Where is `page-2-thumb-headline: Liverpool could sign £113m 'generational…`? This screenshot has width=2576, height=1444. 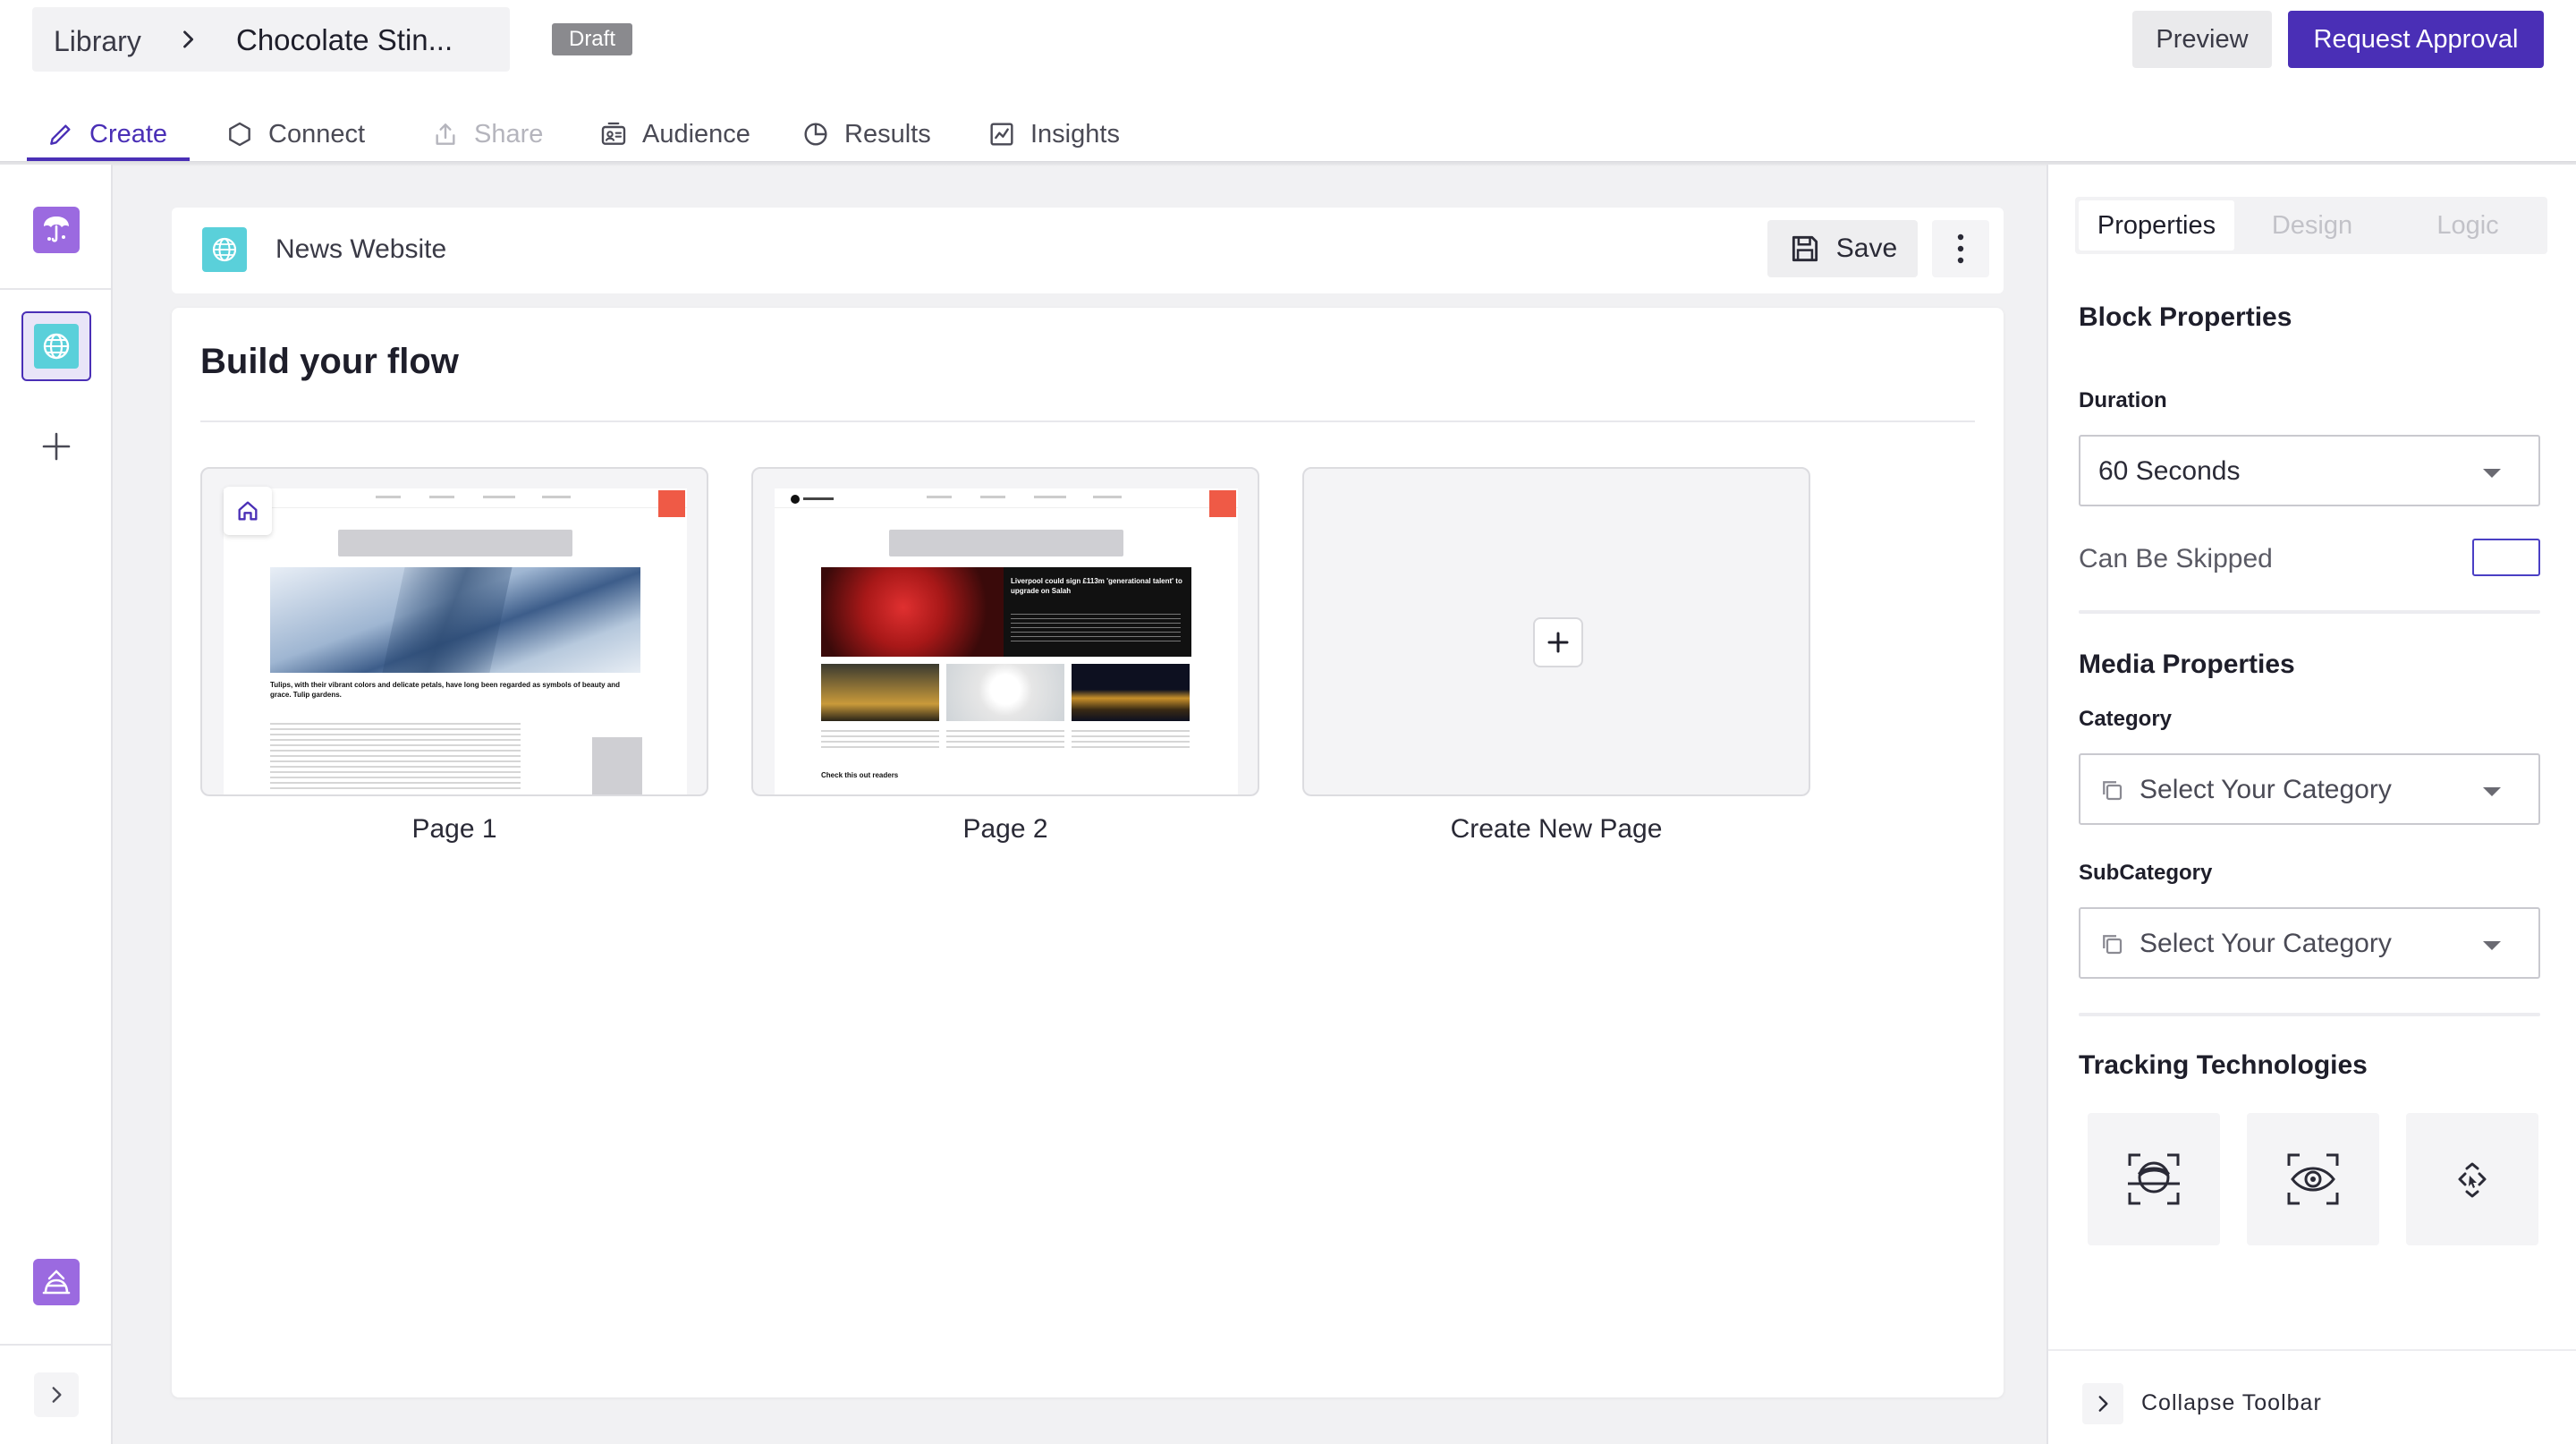
page-2-thumb-headline: Liverpool could sign £113m 'generational… is located at coordinates (1096, 586).